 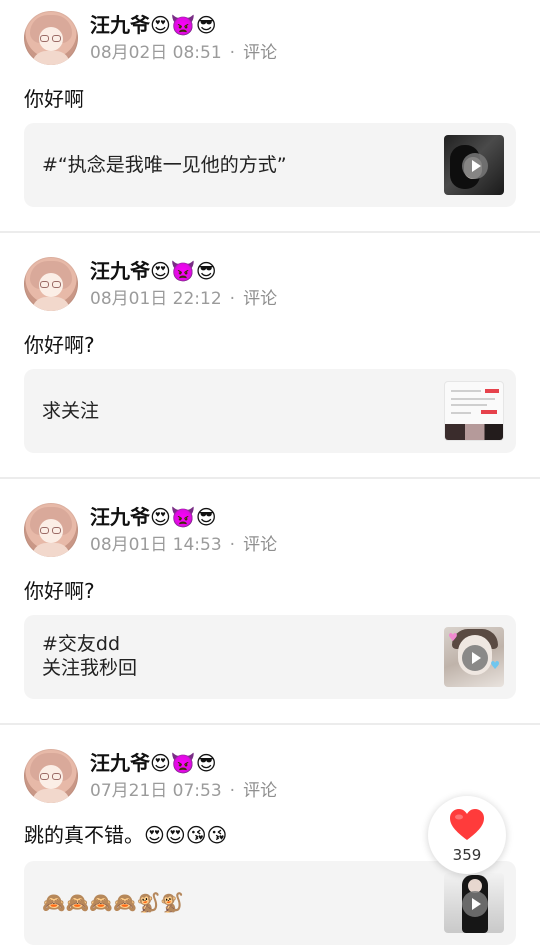 What do you see at coordinates (270, 903) in the screenshot?
I see `linked-card: 🙈🙈🙈🙈🐒🐒` at bounding box center [270, 903].